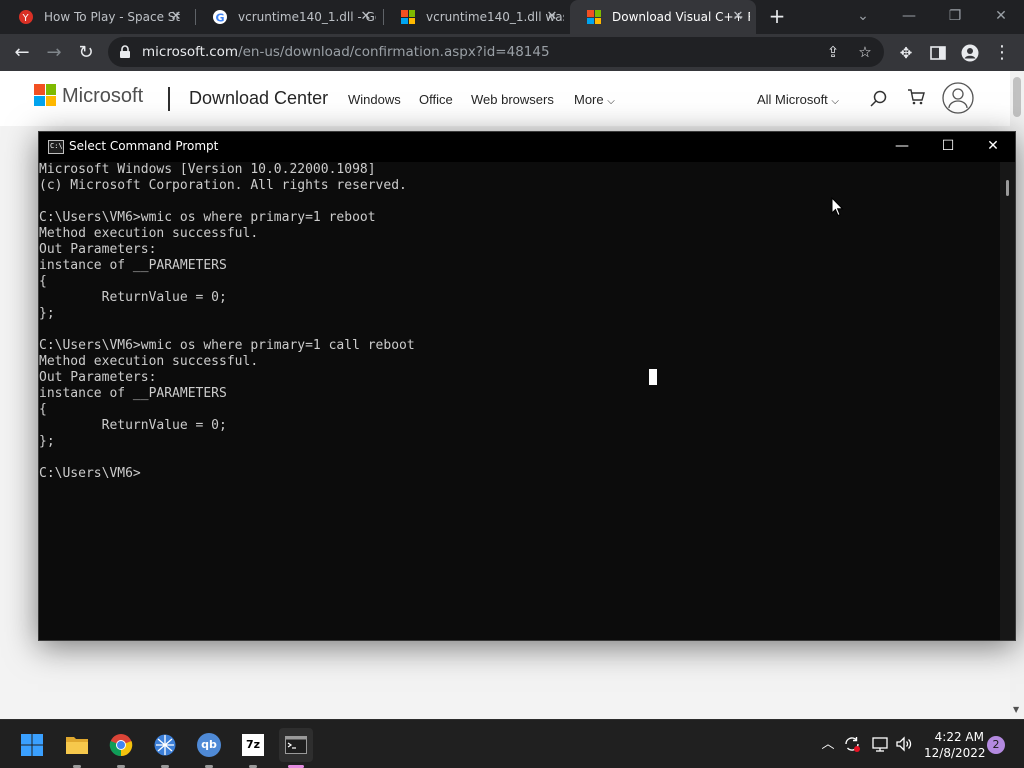  Describe the element at coordinates (970, 53) in the screenshot. I see `profile-icon` at that location.